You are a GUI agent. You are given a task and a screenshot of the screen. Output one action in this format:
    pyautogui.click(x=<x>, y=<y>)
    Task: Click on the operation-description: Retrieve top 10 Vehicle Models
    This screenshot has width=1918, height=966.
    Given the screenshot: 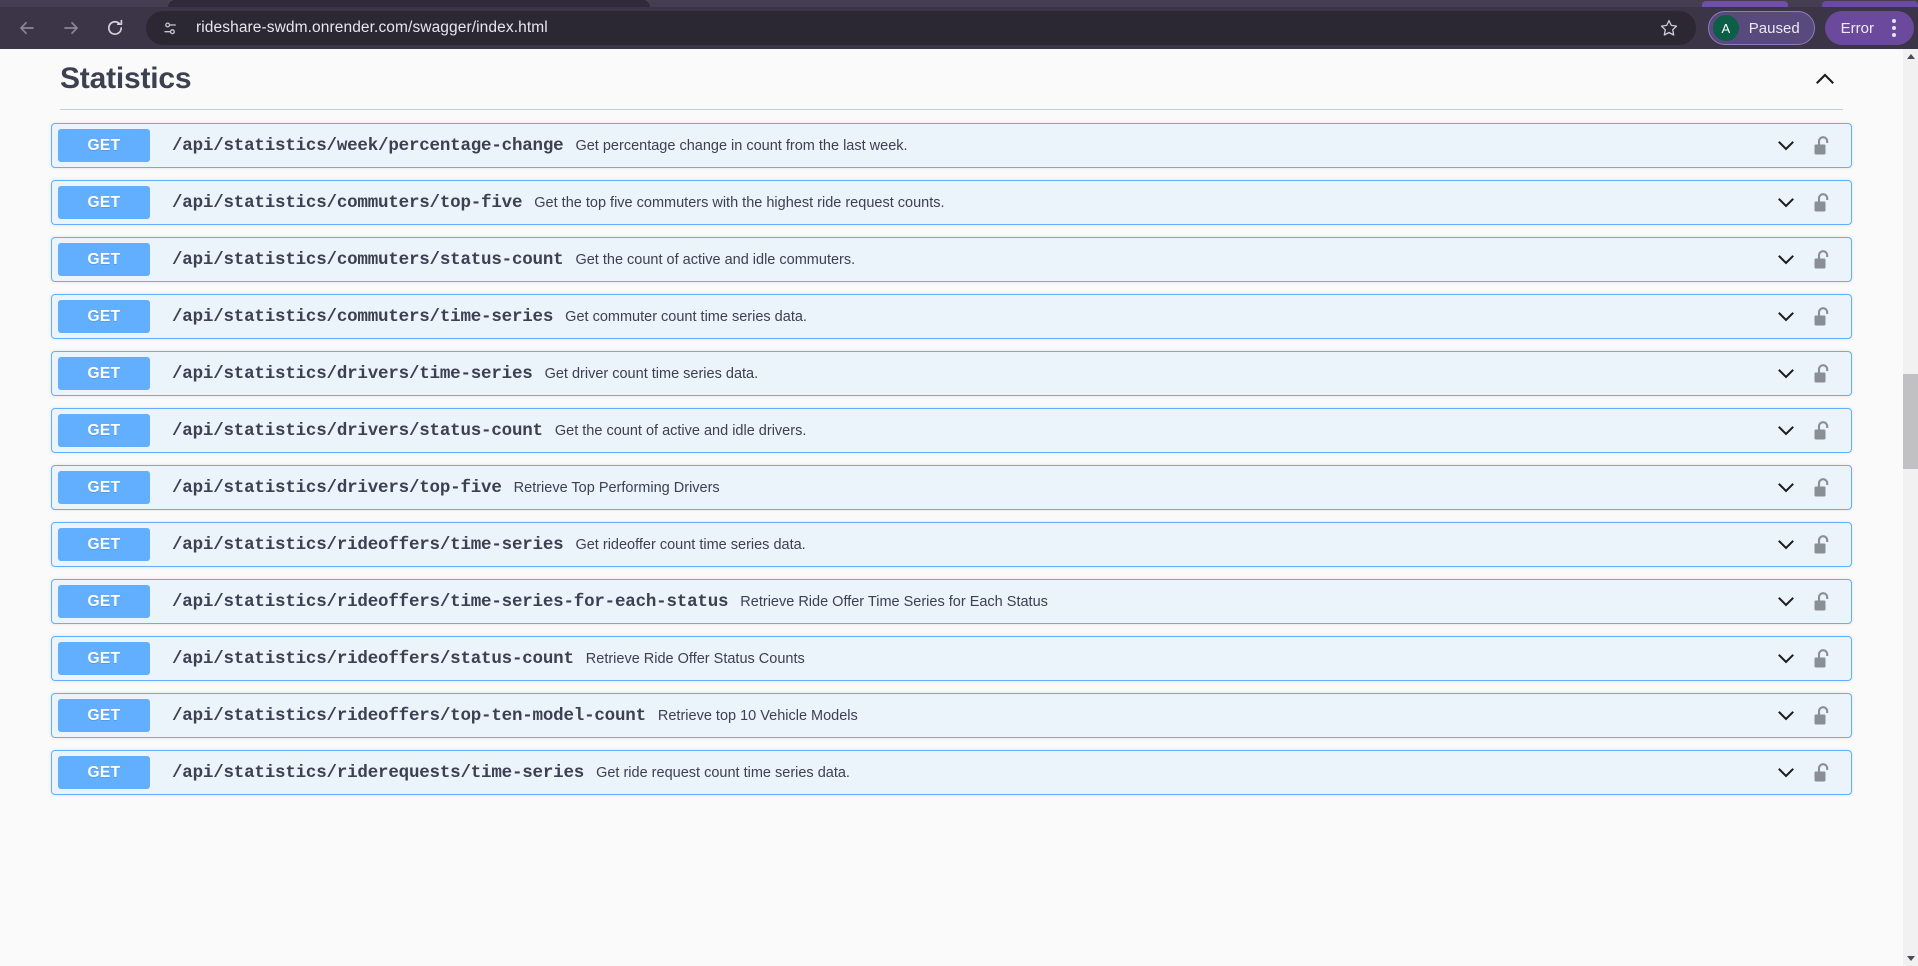 What is the action you would take?
    pyautogui.click(x=757, y=715)
    